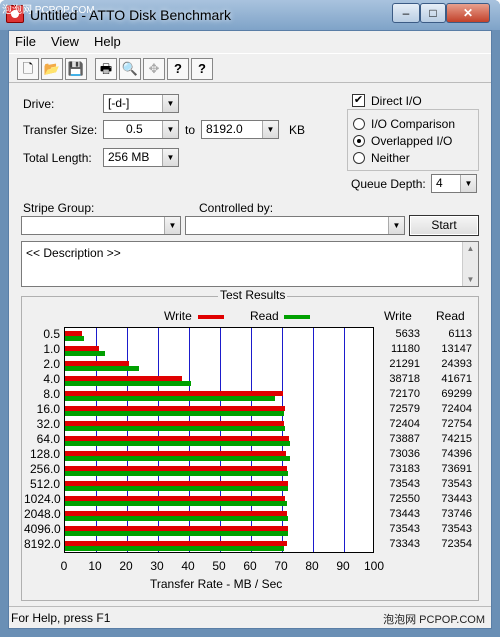 This screenshot has width=500, height=637. I want to click on y-tick-label: 1024.0, so click(42, 499).